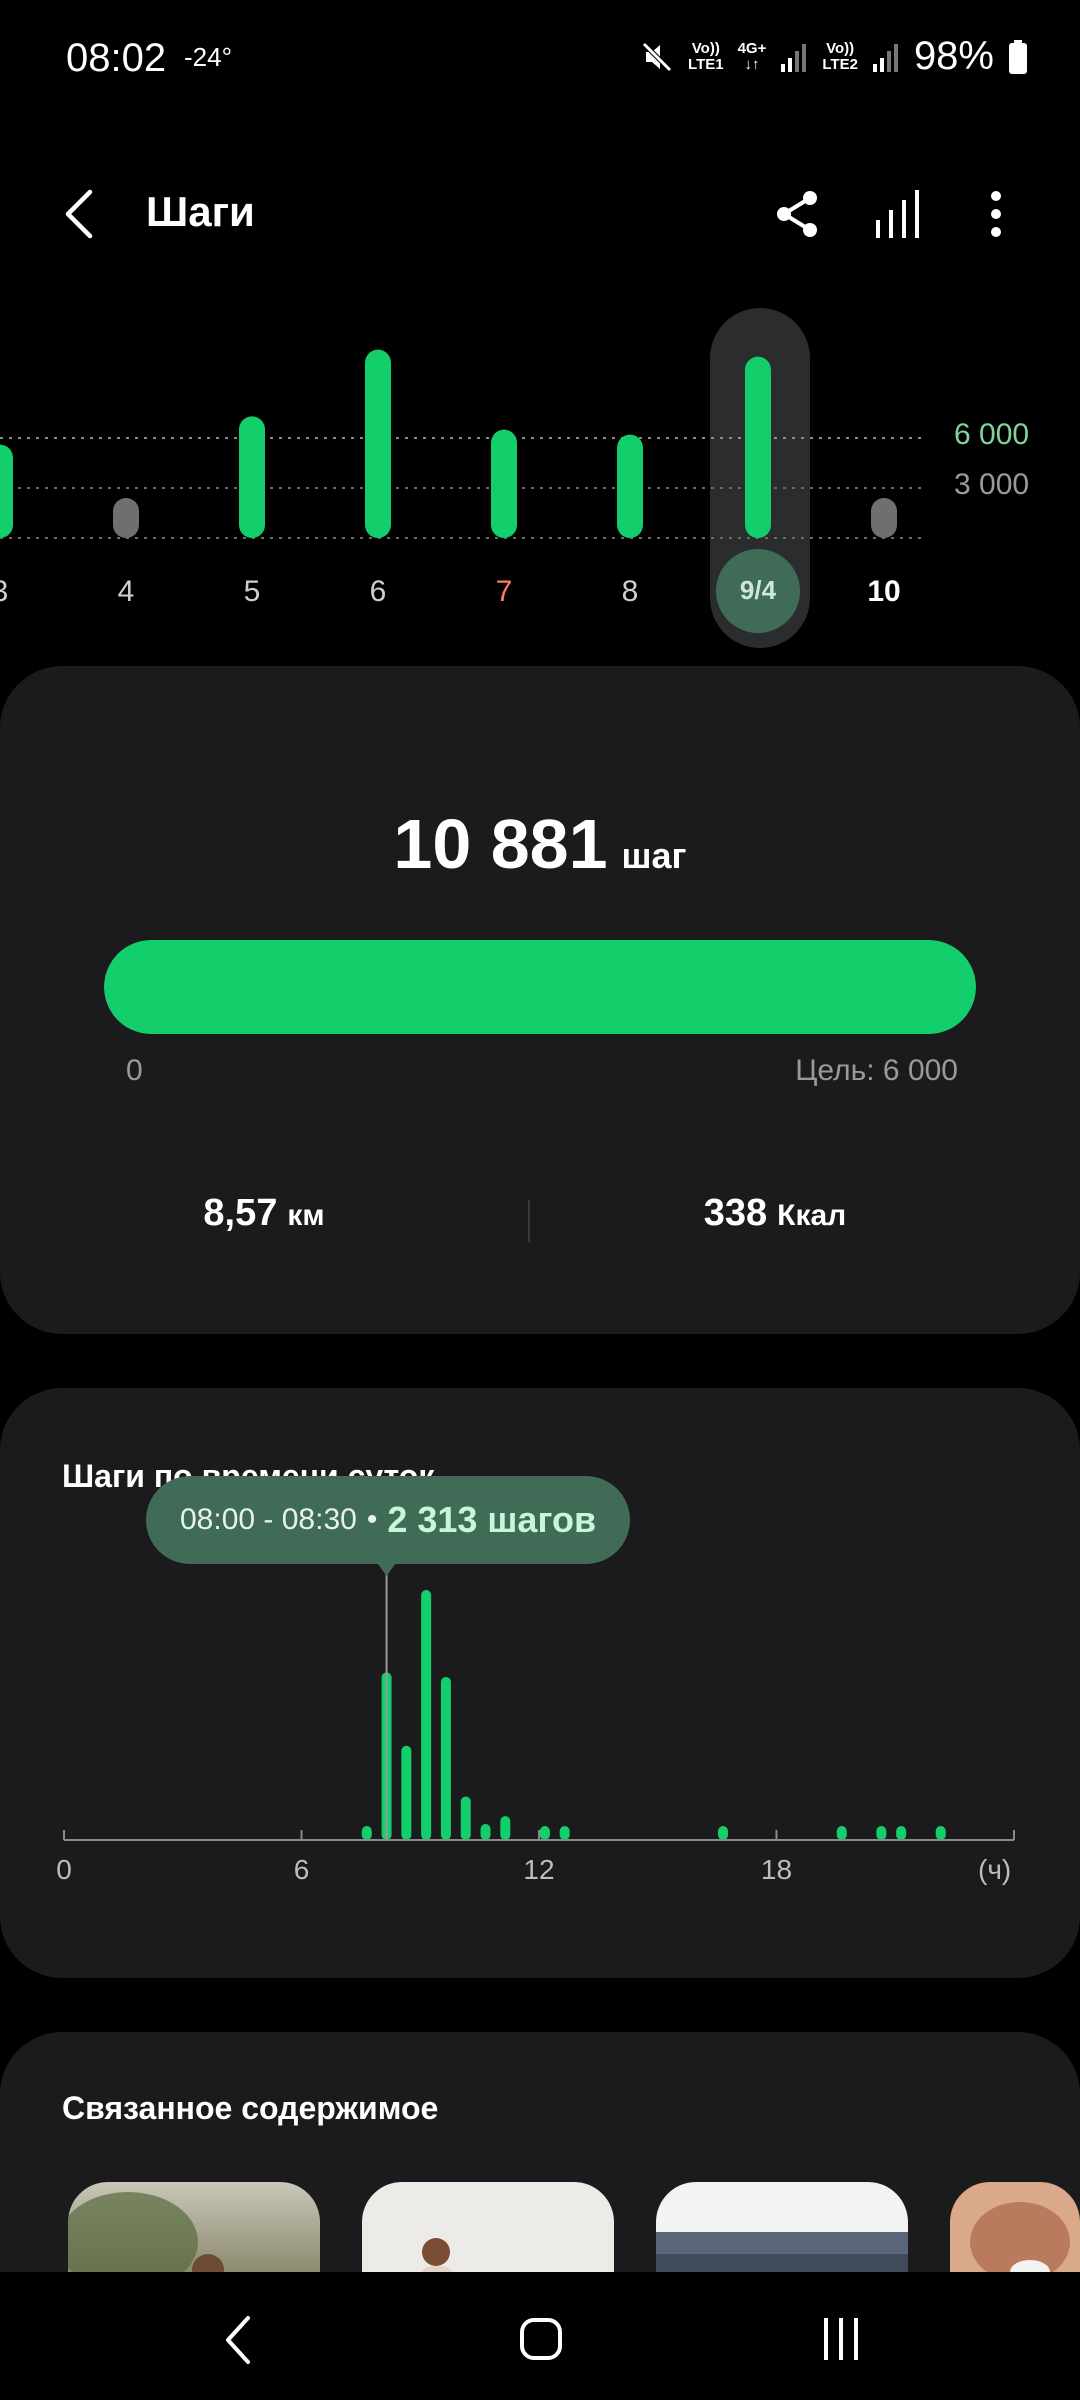 This screenshot has height=2400, width=1080. Describe the element at coordinates (200, 211) in the screenshot. I see `page-title: Шаги` at that location.